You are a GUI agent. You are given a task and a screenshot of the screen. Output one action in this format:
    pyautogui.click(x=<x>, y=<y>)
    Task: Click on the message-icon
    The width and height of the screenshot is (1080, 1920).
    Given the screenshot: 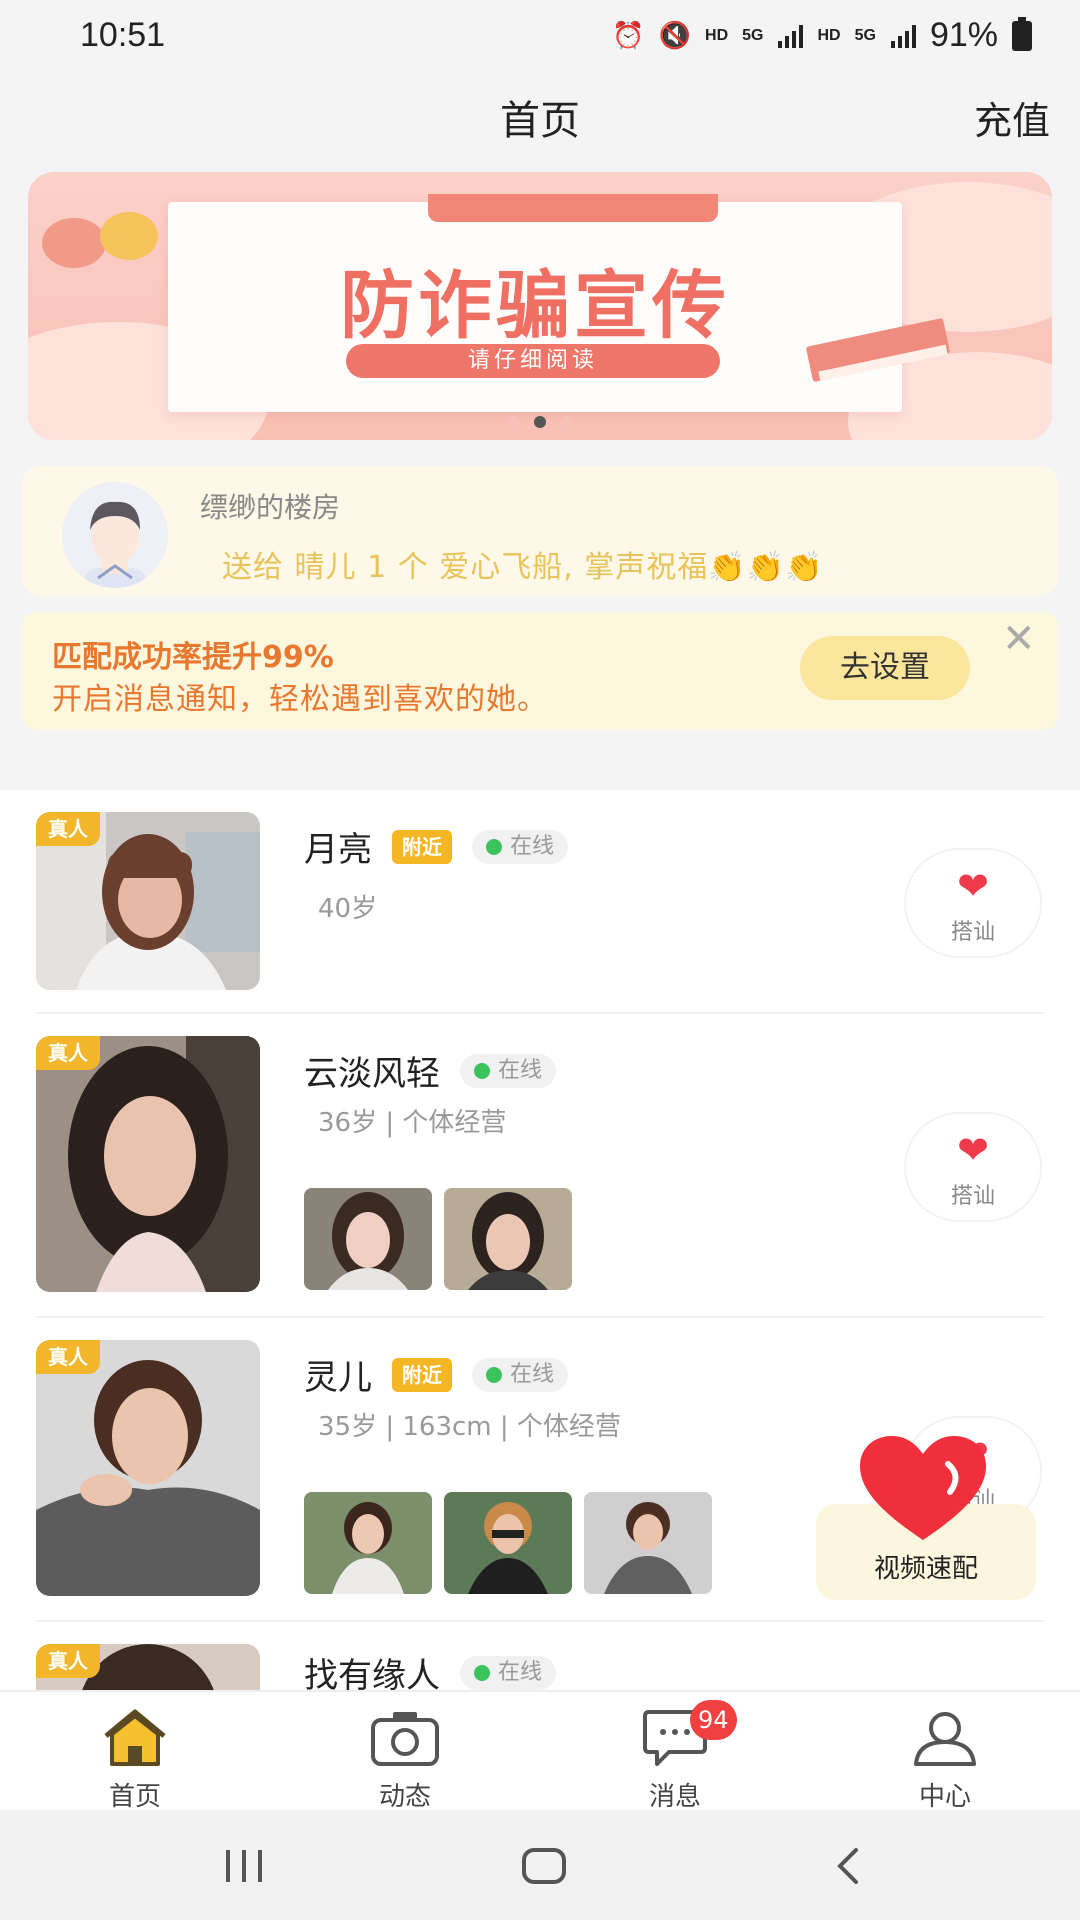 What is the action you would take?
    pyautogui.click(x=675, y=1738)
    